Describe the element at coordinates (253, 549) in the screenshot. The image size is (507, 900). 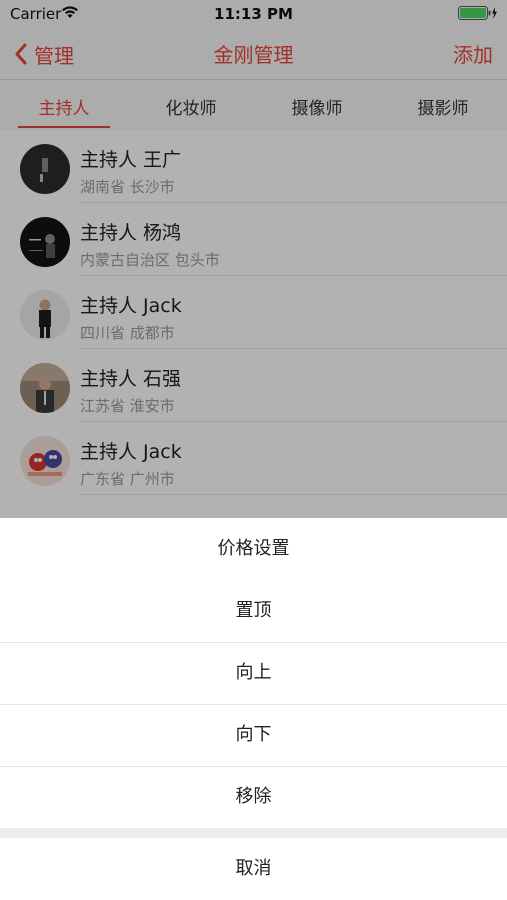
I see `action-sheet-title: 价格设置` at that location.